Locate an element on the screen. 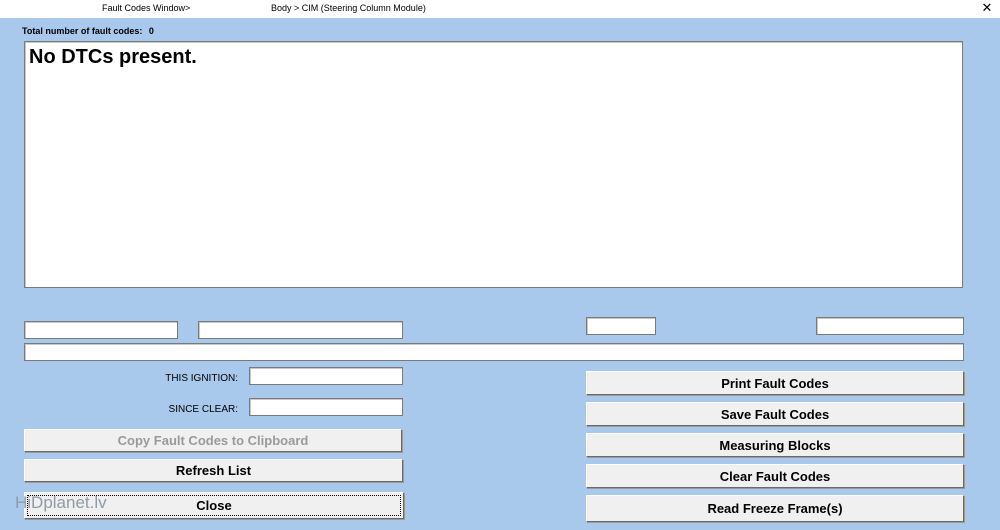  read-freeze-frames-button: Read Freeze Frame(s) is located at coordinates (775, 508).